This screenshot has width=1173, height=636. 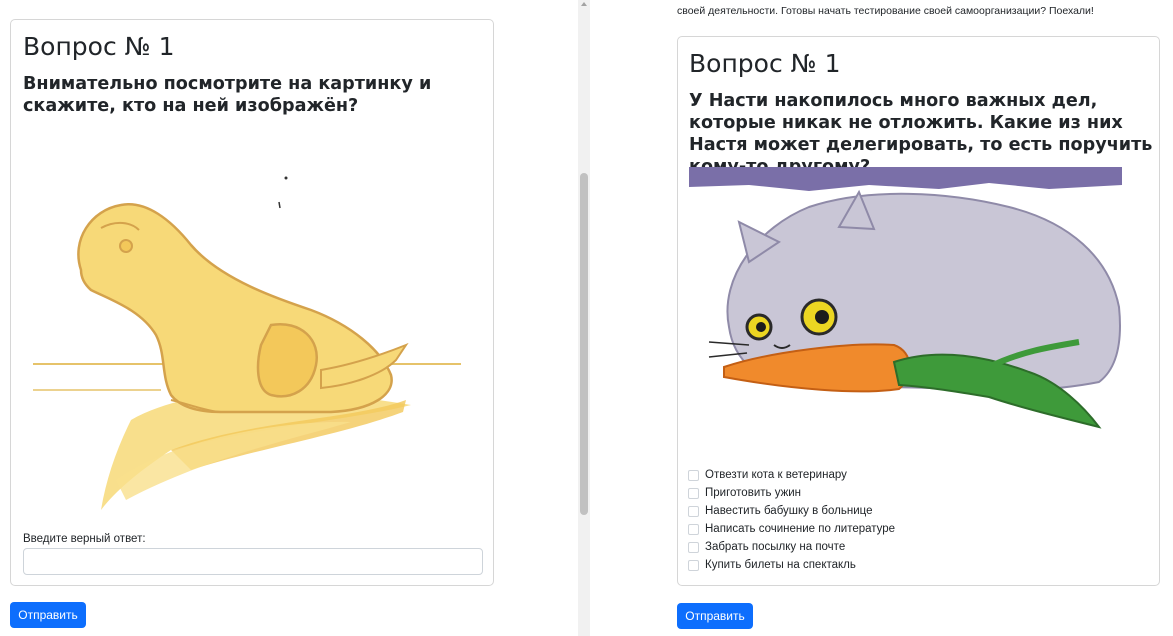 I want to click on option-item: Забрать посылку на почте, so click(x=791, y=547).